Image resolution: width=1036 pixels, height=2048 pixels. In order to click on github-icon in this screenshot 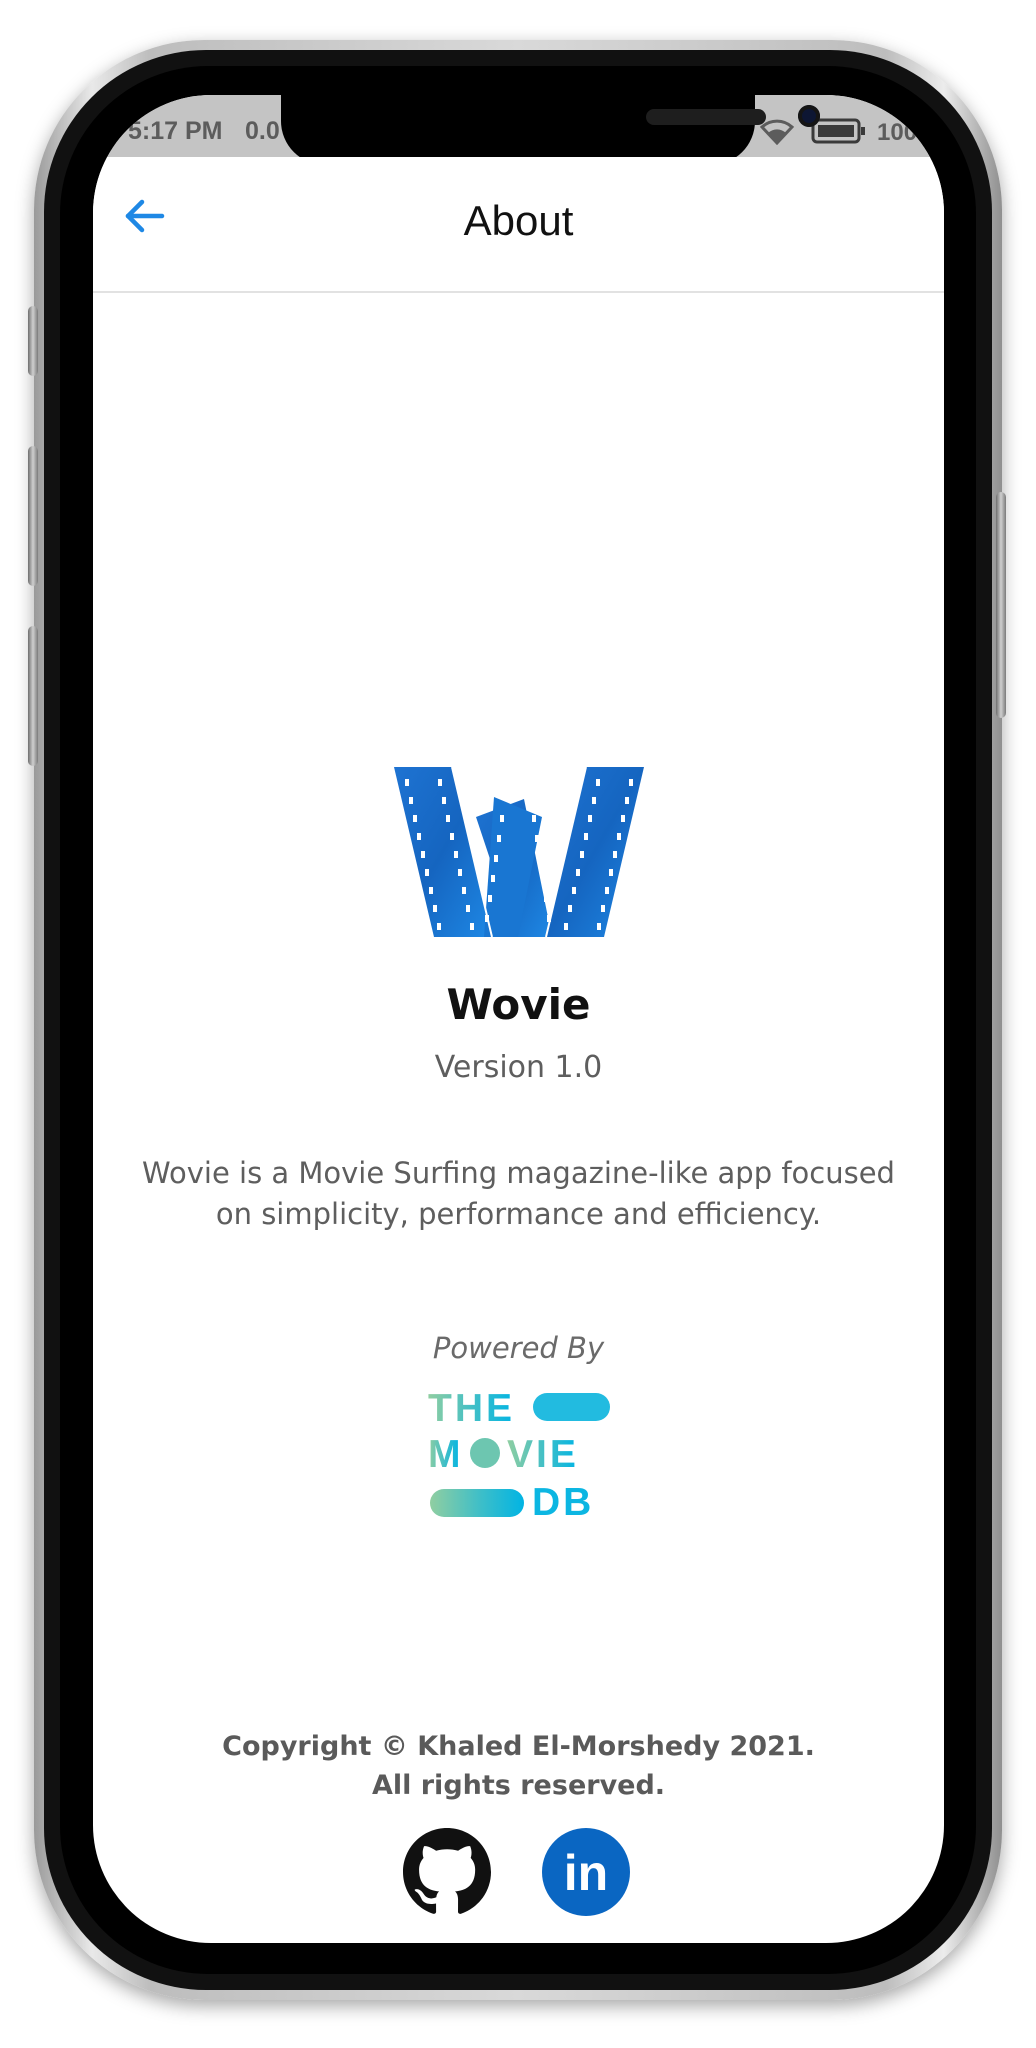, I will do `click(447, 1871)`.